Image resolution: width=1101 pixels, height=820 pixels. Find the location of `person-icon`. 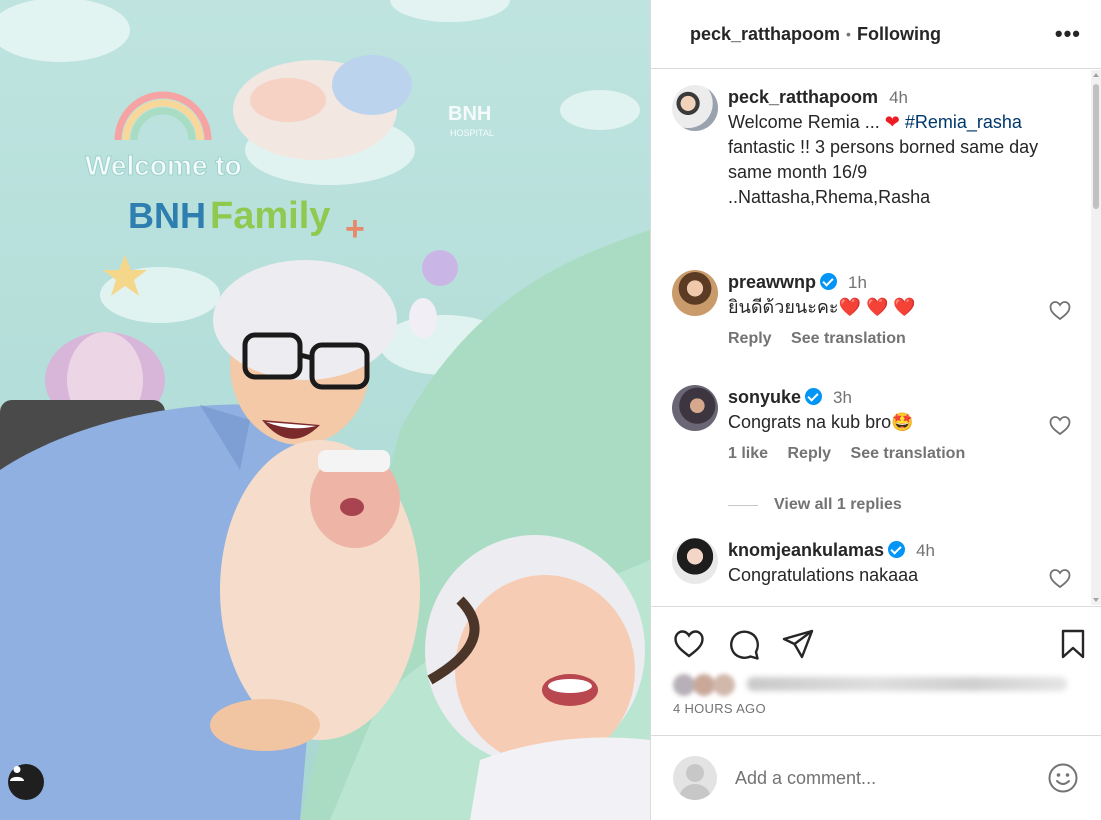

person-icon is located at coordinates (17, 773).